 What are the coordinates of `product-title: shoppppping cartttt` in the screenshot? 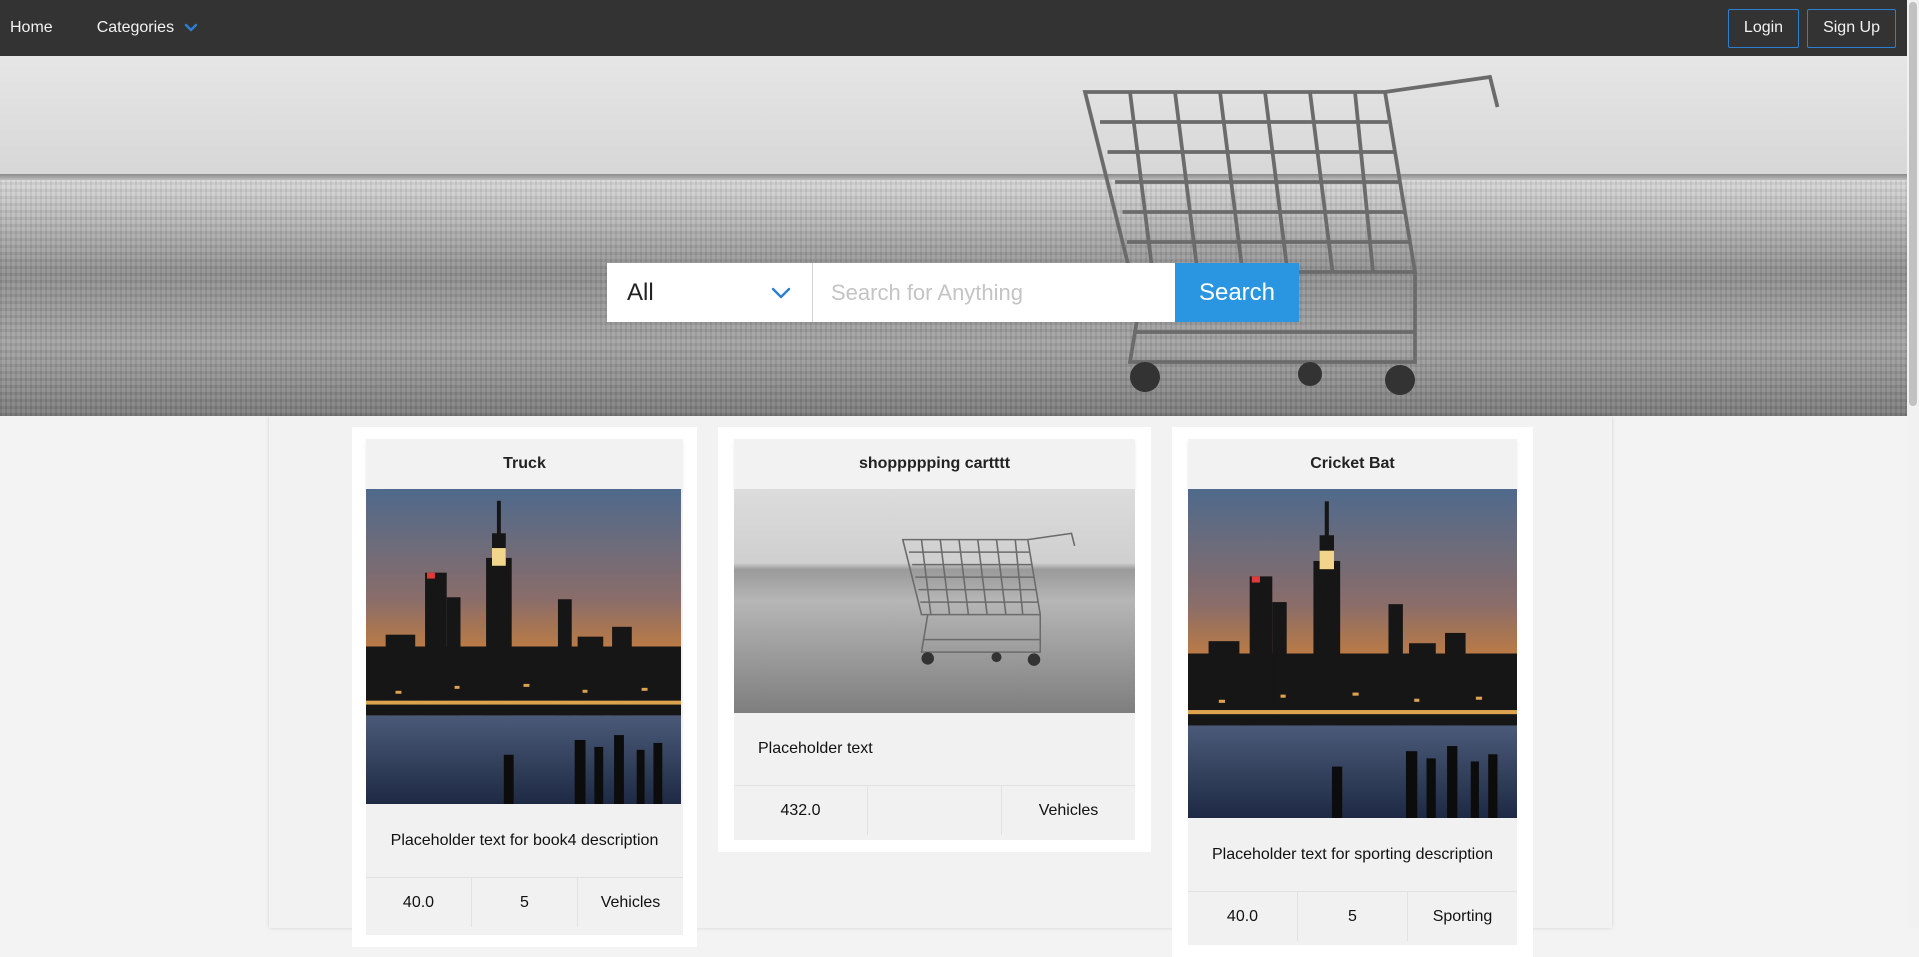 It's located at (934, 464).